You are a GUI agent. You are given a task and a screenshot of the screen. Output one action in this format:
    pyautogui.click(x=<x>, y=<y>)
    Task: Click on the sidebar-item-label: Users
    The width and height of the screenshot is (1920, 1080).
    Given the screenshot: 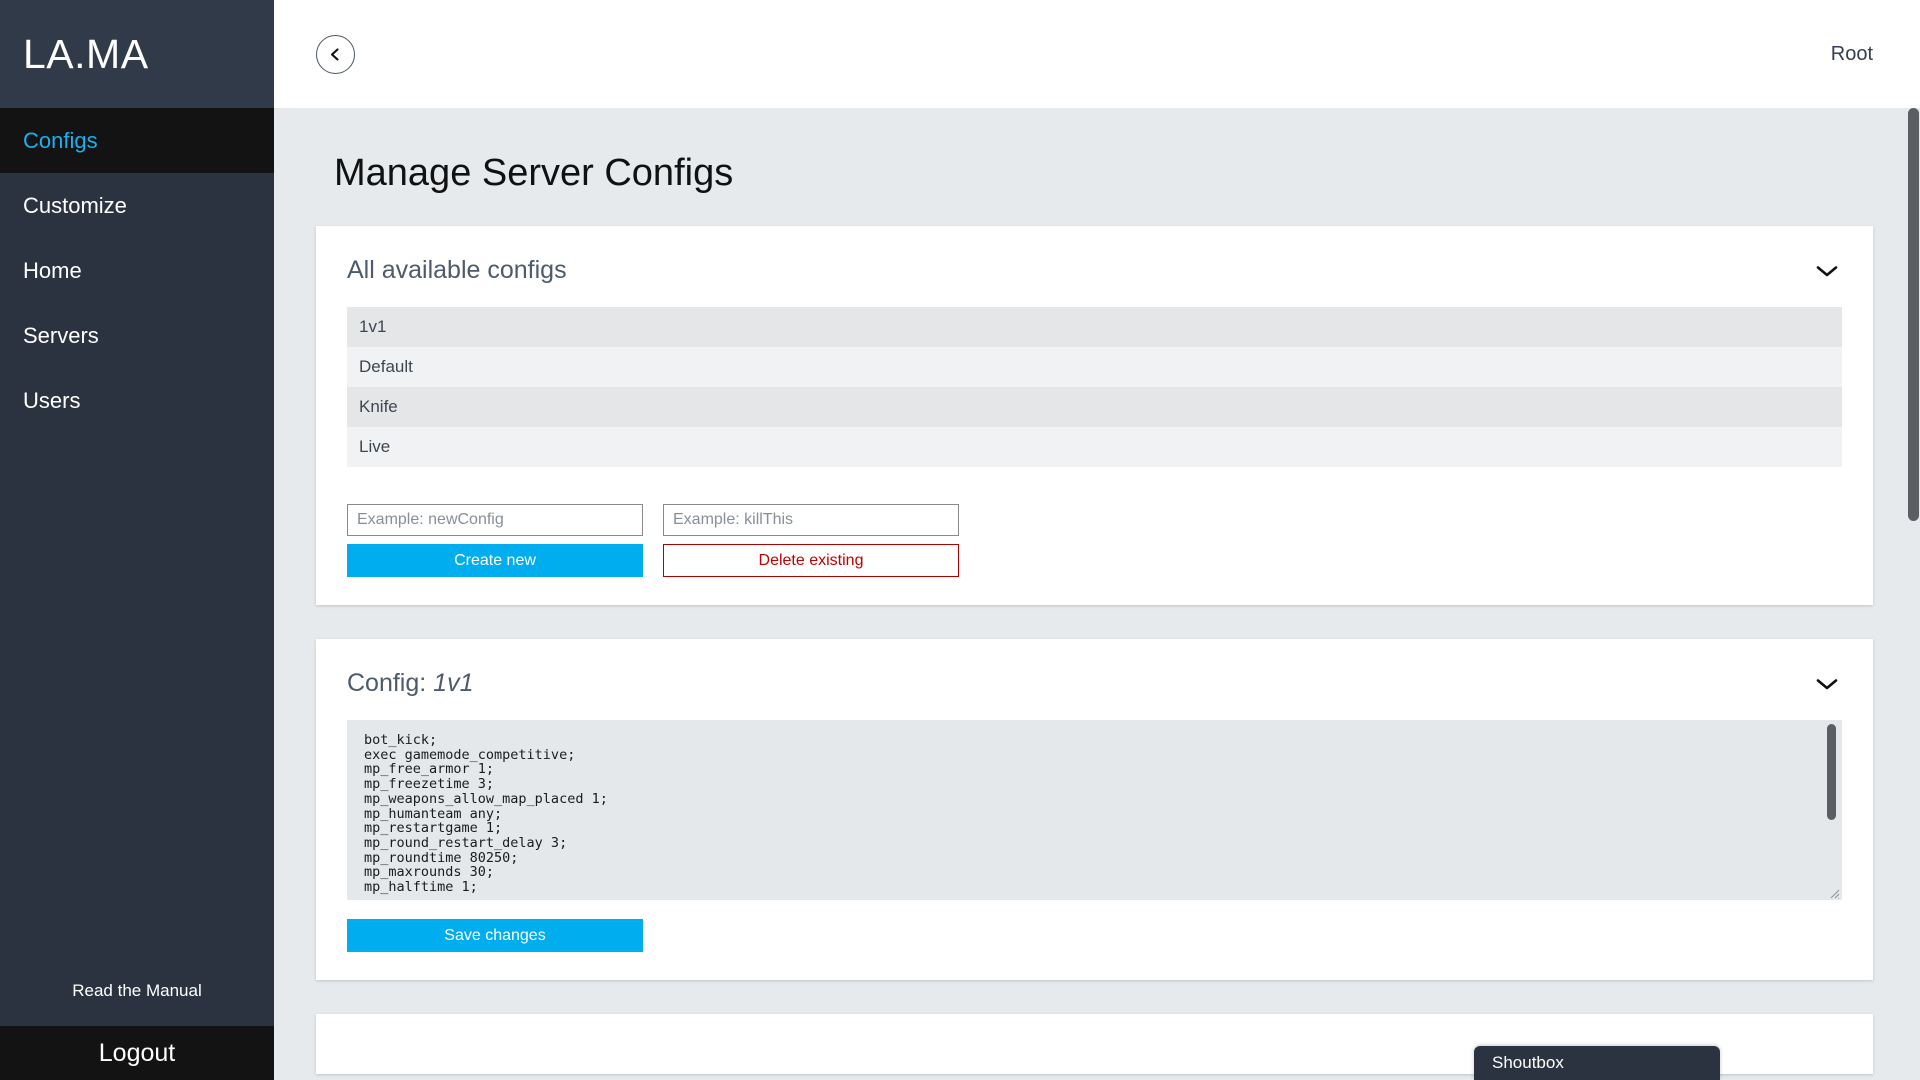 What is the action you would take?
    pyautogui.click(x=52, y=400)
    